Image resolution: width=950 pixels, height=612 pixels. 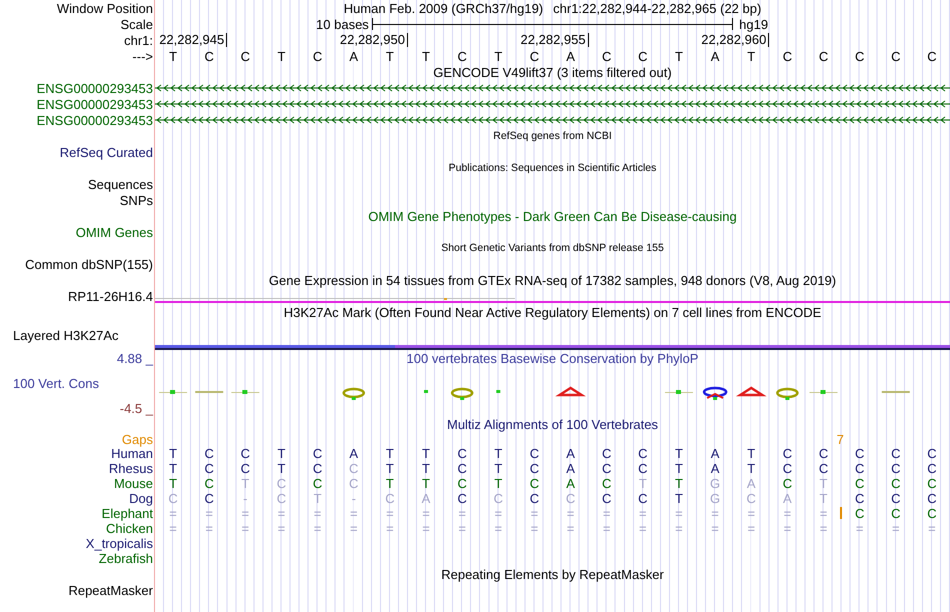 What do you see at coordinates (133, 483) in the screenshot?
I see `track-label: Mouse` at bounding box center [133, 483].